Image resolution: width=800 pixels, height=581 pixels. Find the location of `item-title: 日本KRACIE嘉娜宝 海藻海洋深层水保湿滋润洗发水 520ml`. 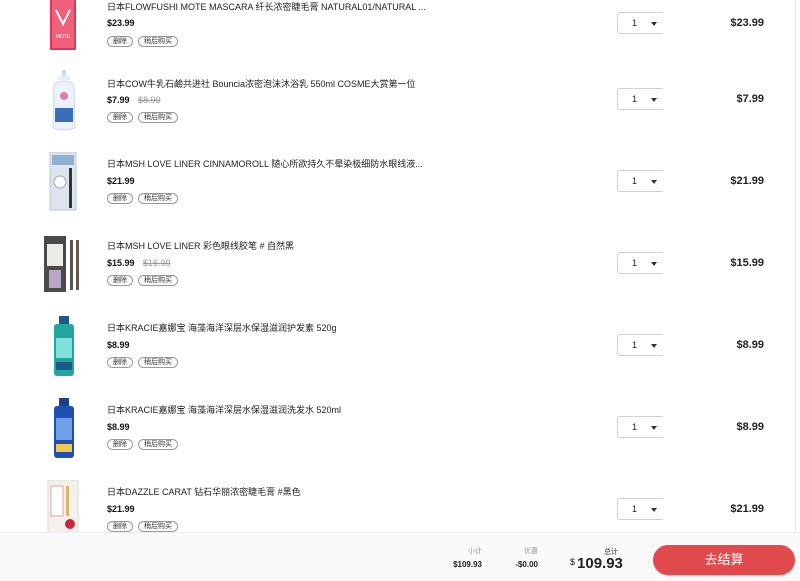

item-title: 日本KRACIE嘉娜宝 海藻海洋深层水保湿滋润洗发水 520ml is located at coordinates (272, 409).